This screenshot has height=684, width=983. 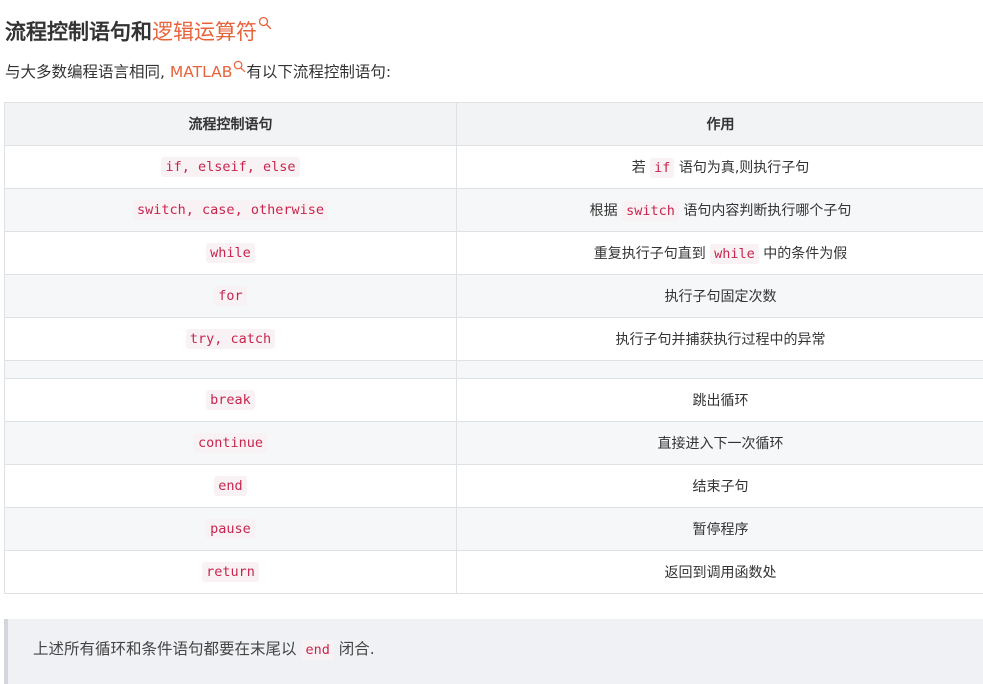 I want to click on statement-cell: return, so click(x=230, y=572).